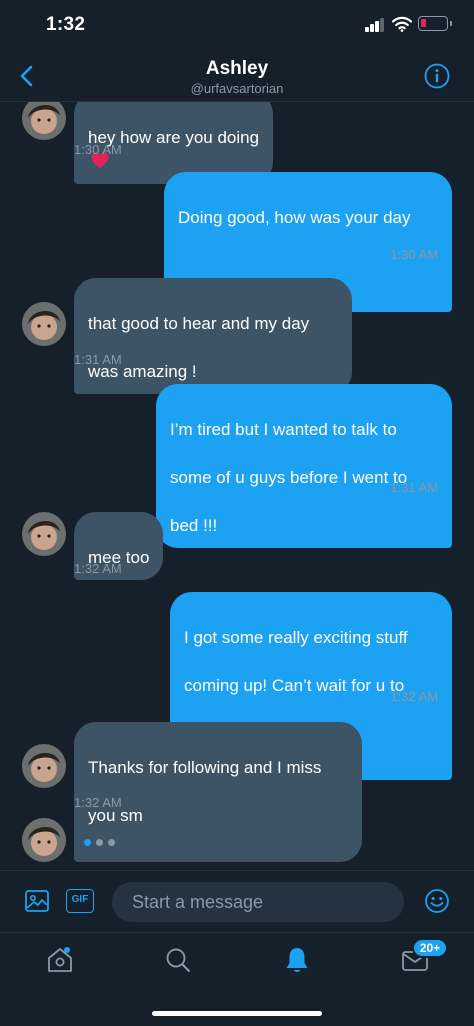 Image resolution: width=474 pixels, height=1026 pixels. Describe the element at coordinates (437, 76) in the screenshot. I see `info-icon` at that location.